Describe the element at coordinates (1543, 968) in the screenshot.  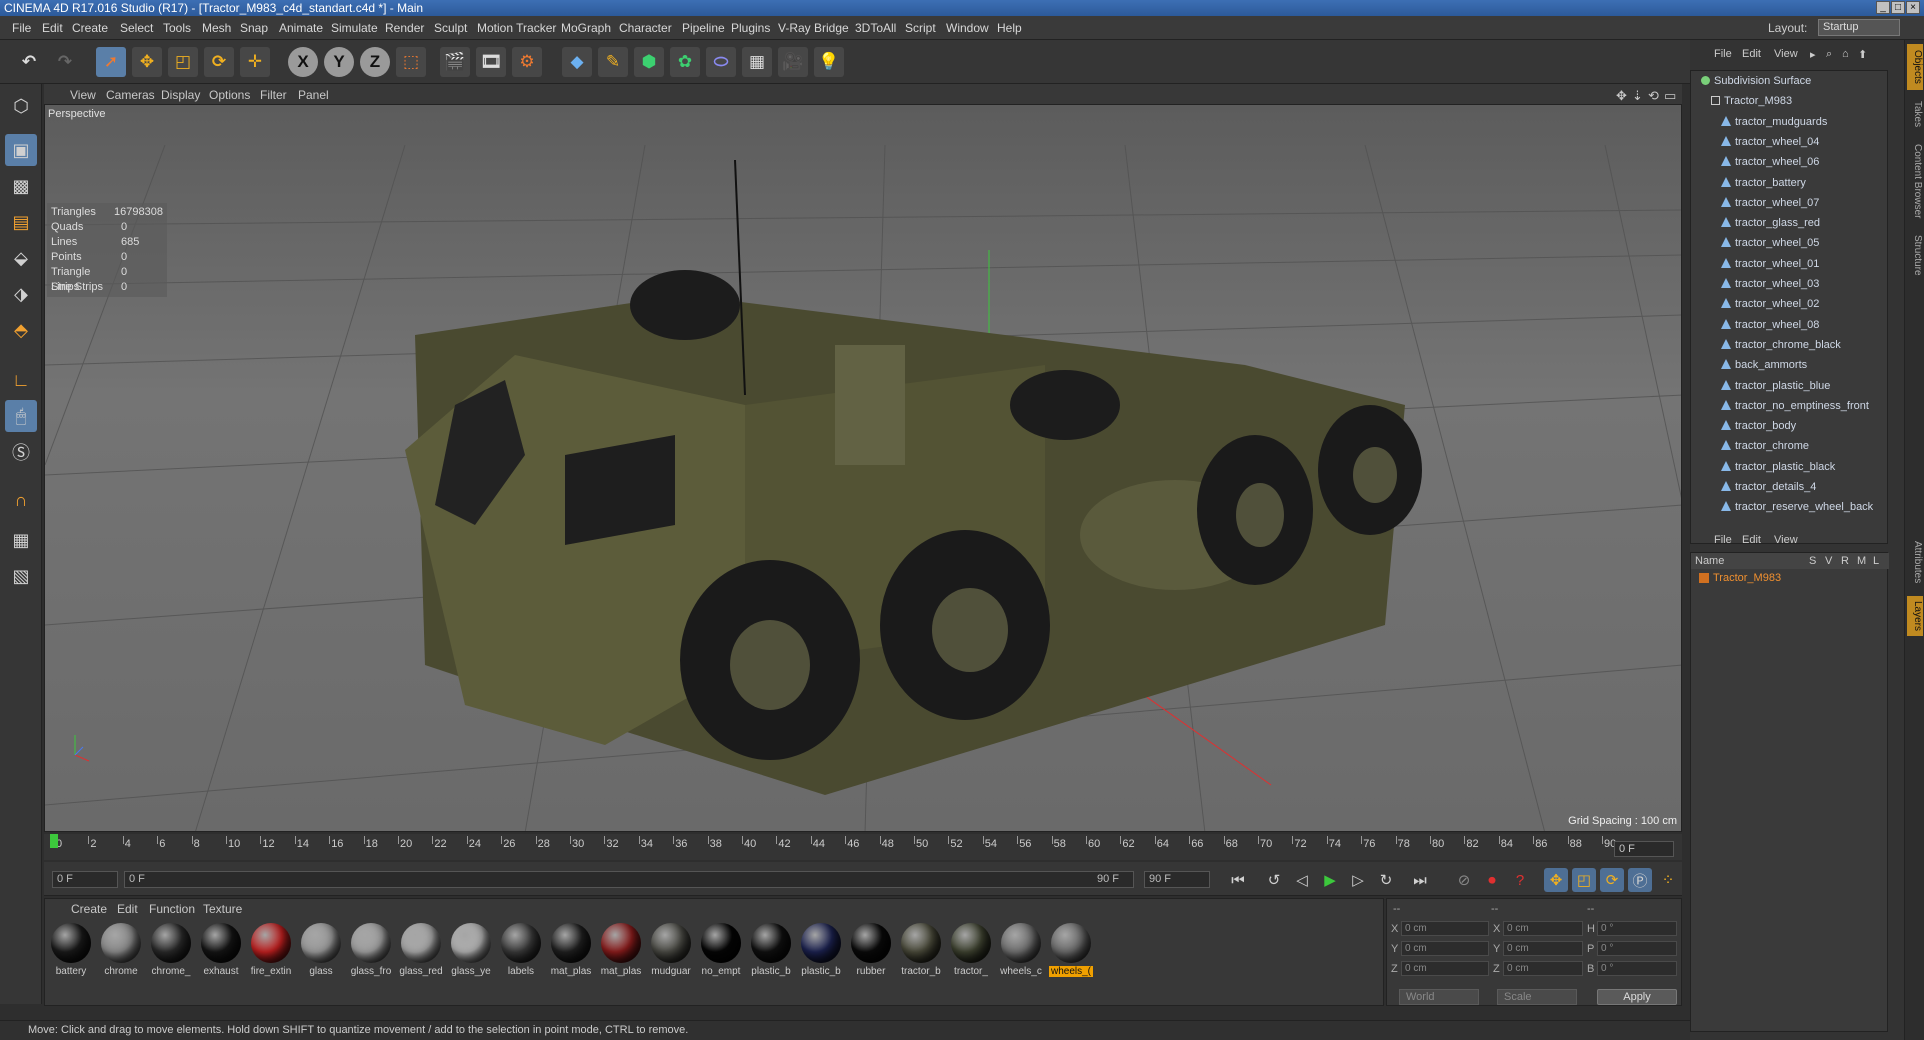
I see `size-z-field: 0 cm` at that location.